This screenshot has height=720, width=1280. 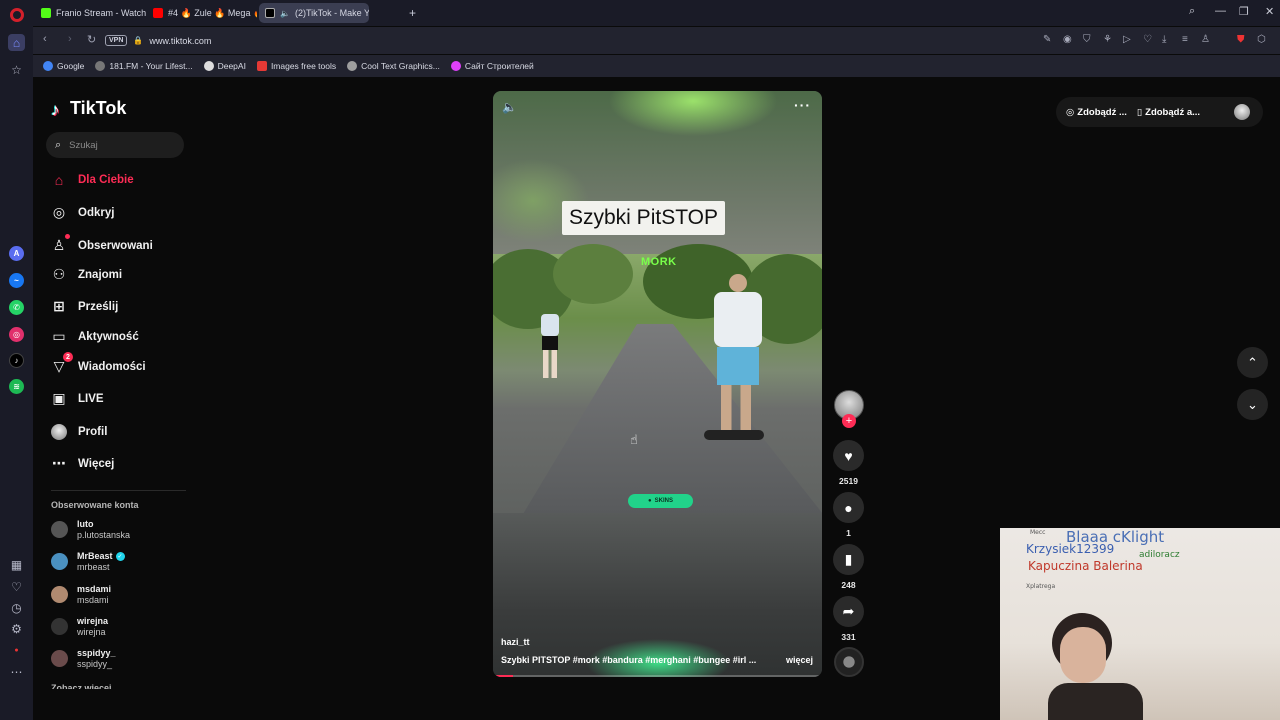 I want to click on nav-more: ⋯ Więcej, so click(x=82, y=463).